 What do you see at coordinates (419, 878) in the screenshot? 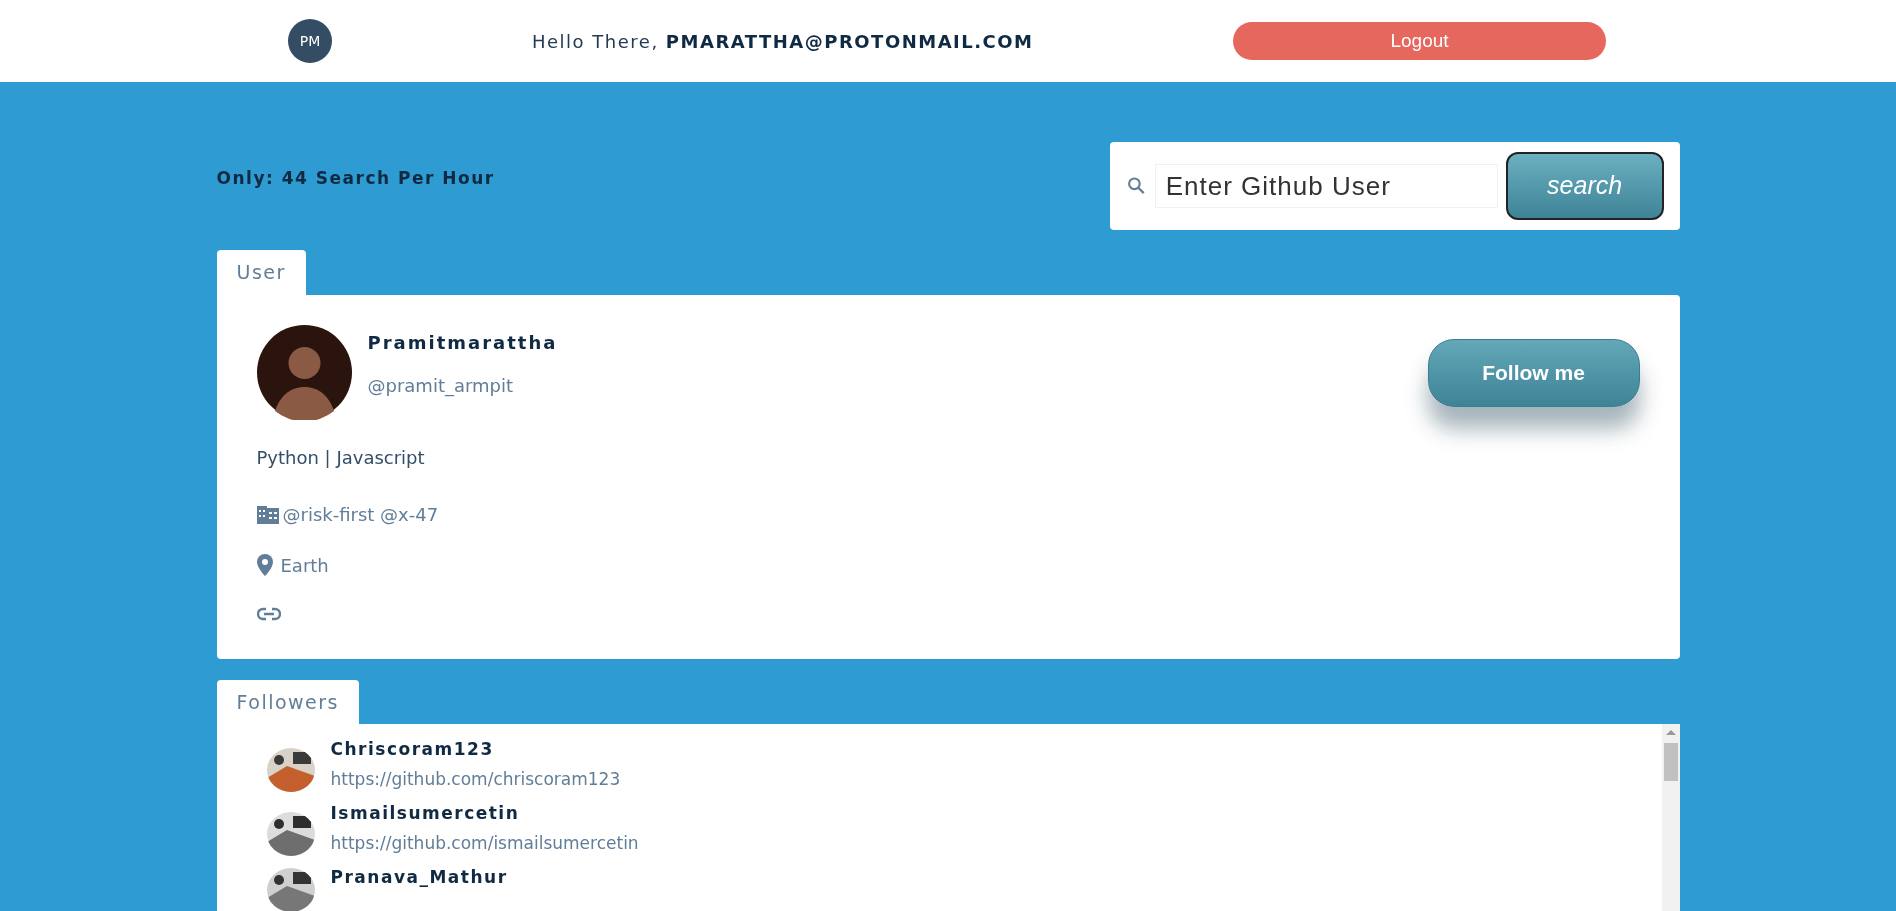
I see `follower-name: Pranava_Mathur` at bounding box center [419, 878].